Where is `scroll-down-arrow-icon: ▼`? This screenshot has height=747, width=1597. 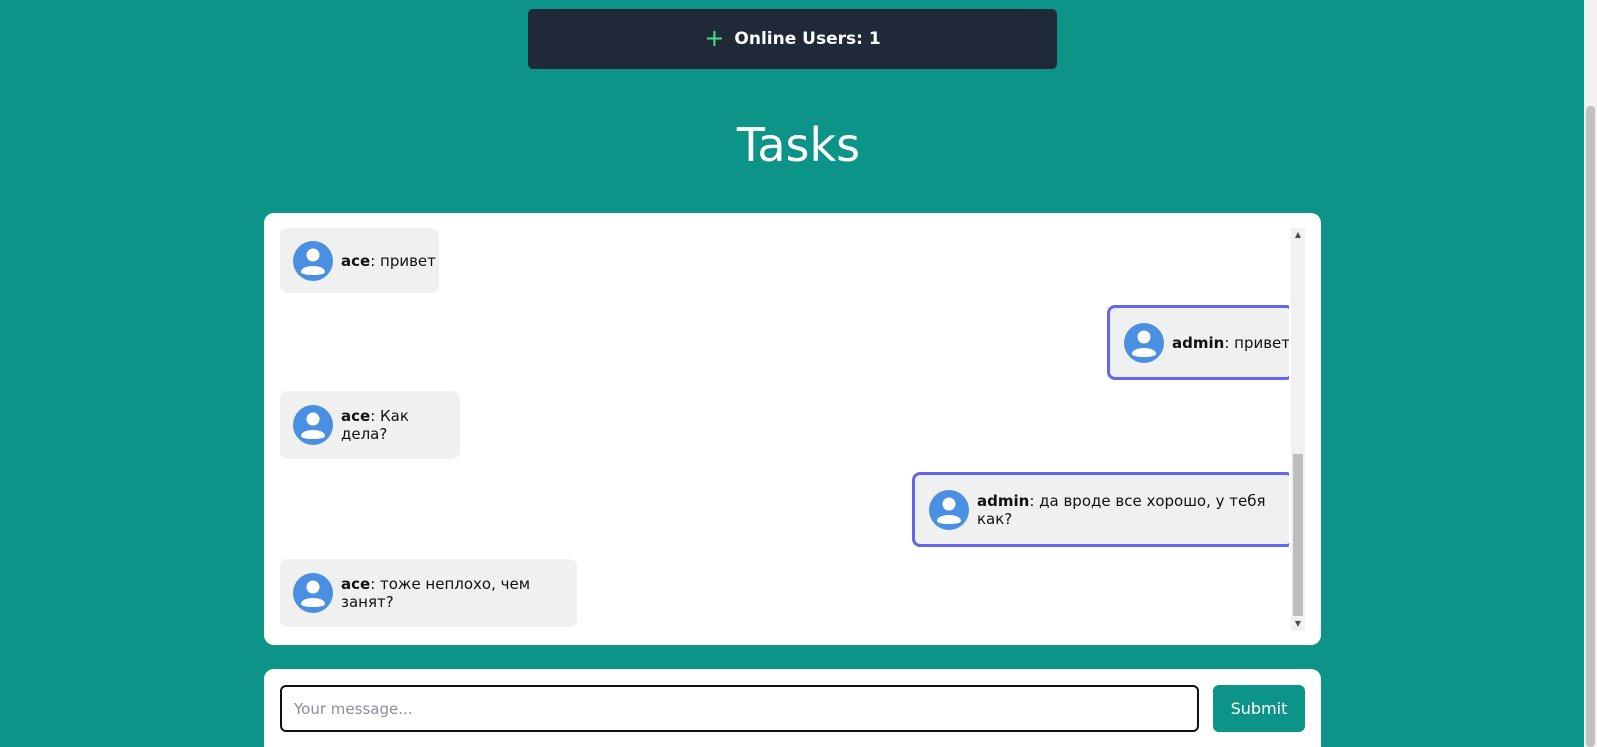 scroll-down-arrow-icon: ▼ is located at coordinates (1298, 624).